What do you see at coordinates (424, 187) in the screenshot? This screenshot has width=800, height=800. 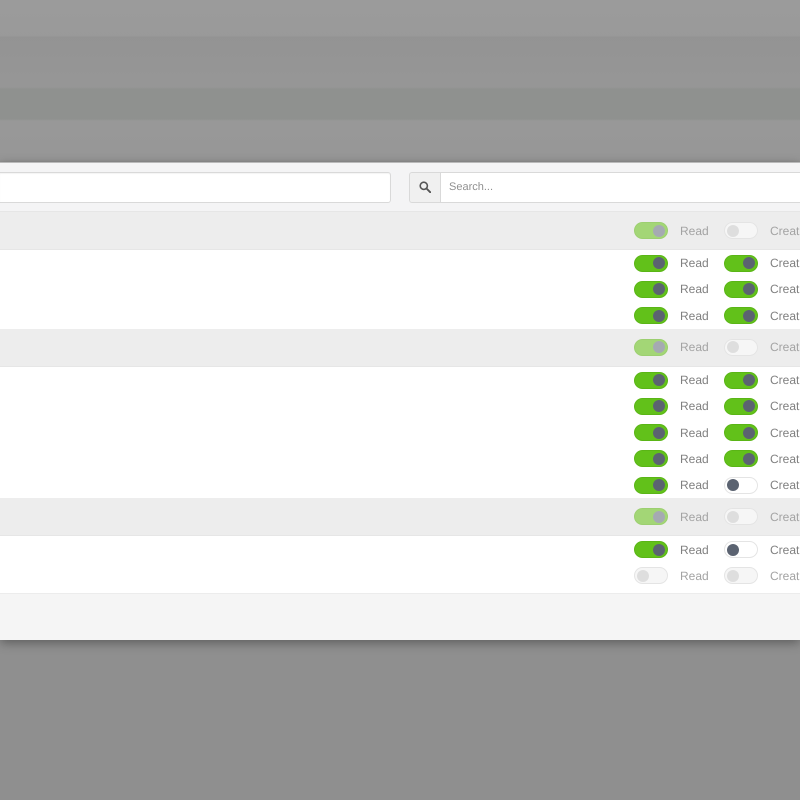 I see `search-icon` at bounding box center [424, 187].